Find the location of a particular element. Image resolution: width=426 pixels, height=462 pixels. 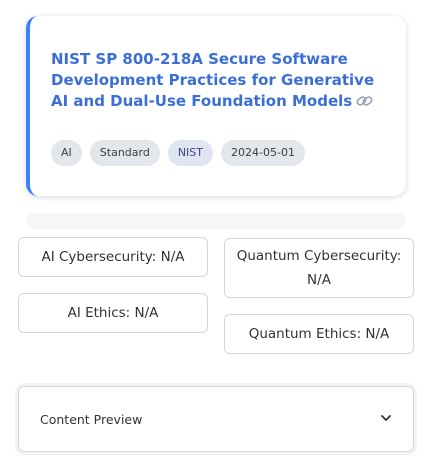

quantum-cybersecurity-score: Quantum Cybersecurity: N/A is located at coordinates (319, 268).